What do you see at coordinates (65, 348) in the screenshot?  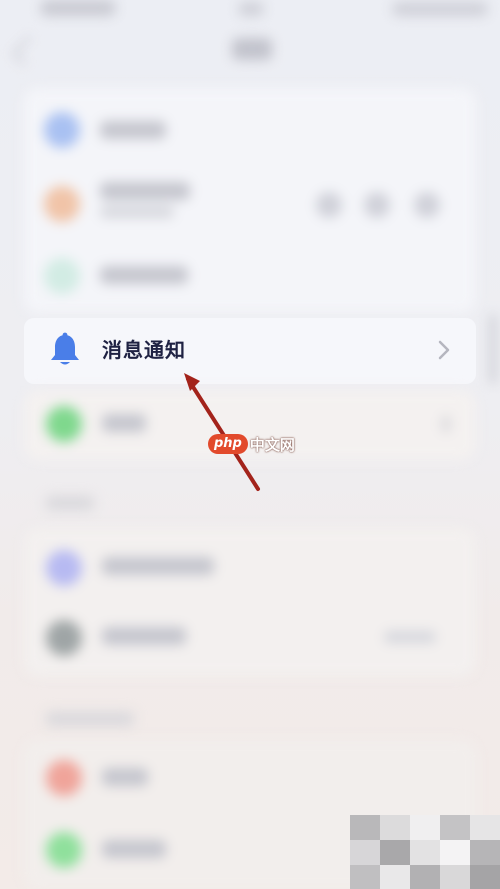 I see `bell-icon` at bounding box center [65, 348].